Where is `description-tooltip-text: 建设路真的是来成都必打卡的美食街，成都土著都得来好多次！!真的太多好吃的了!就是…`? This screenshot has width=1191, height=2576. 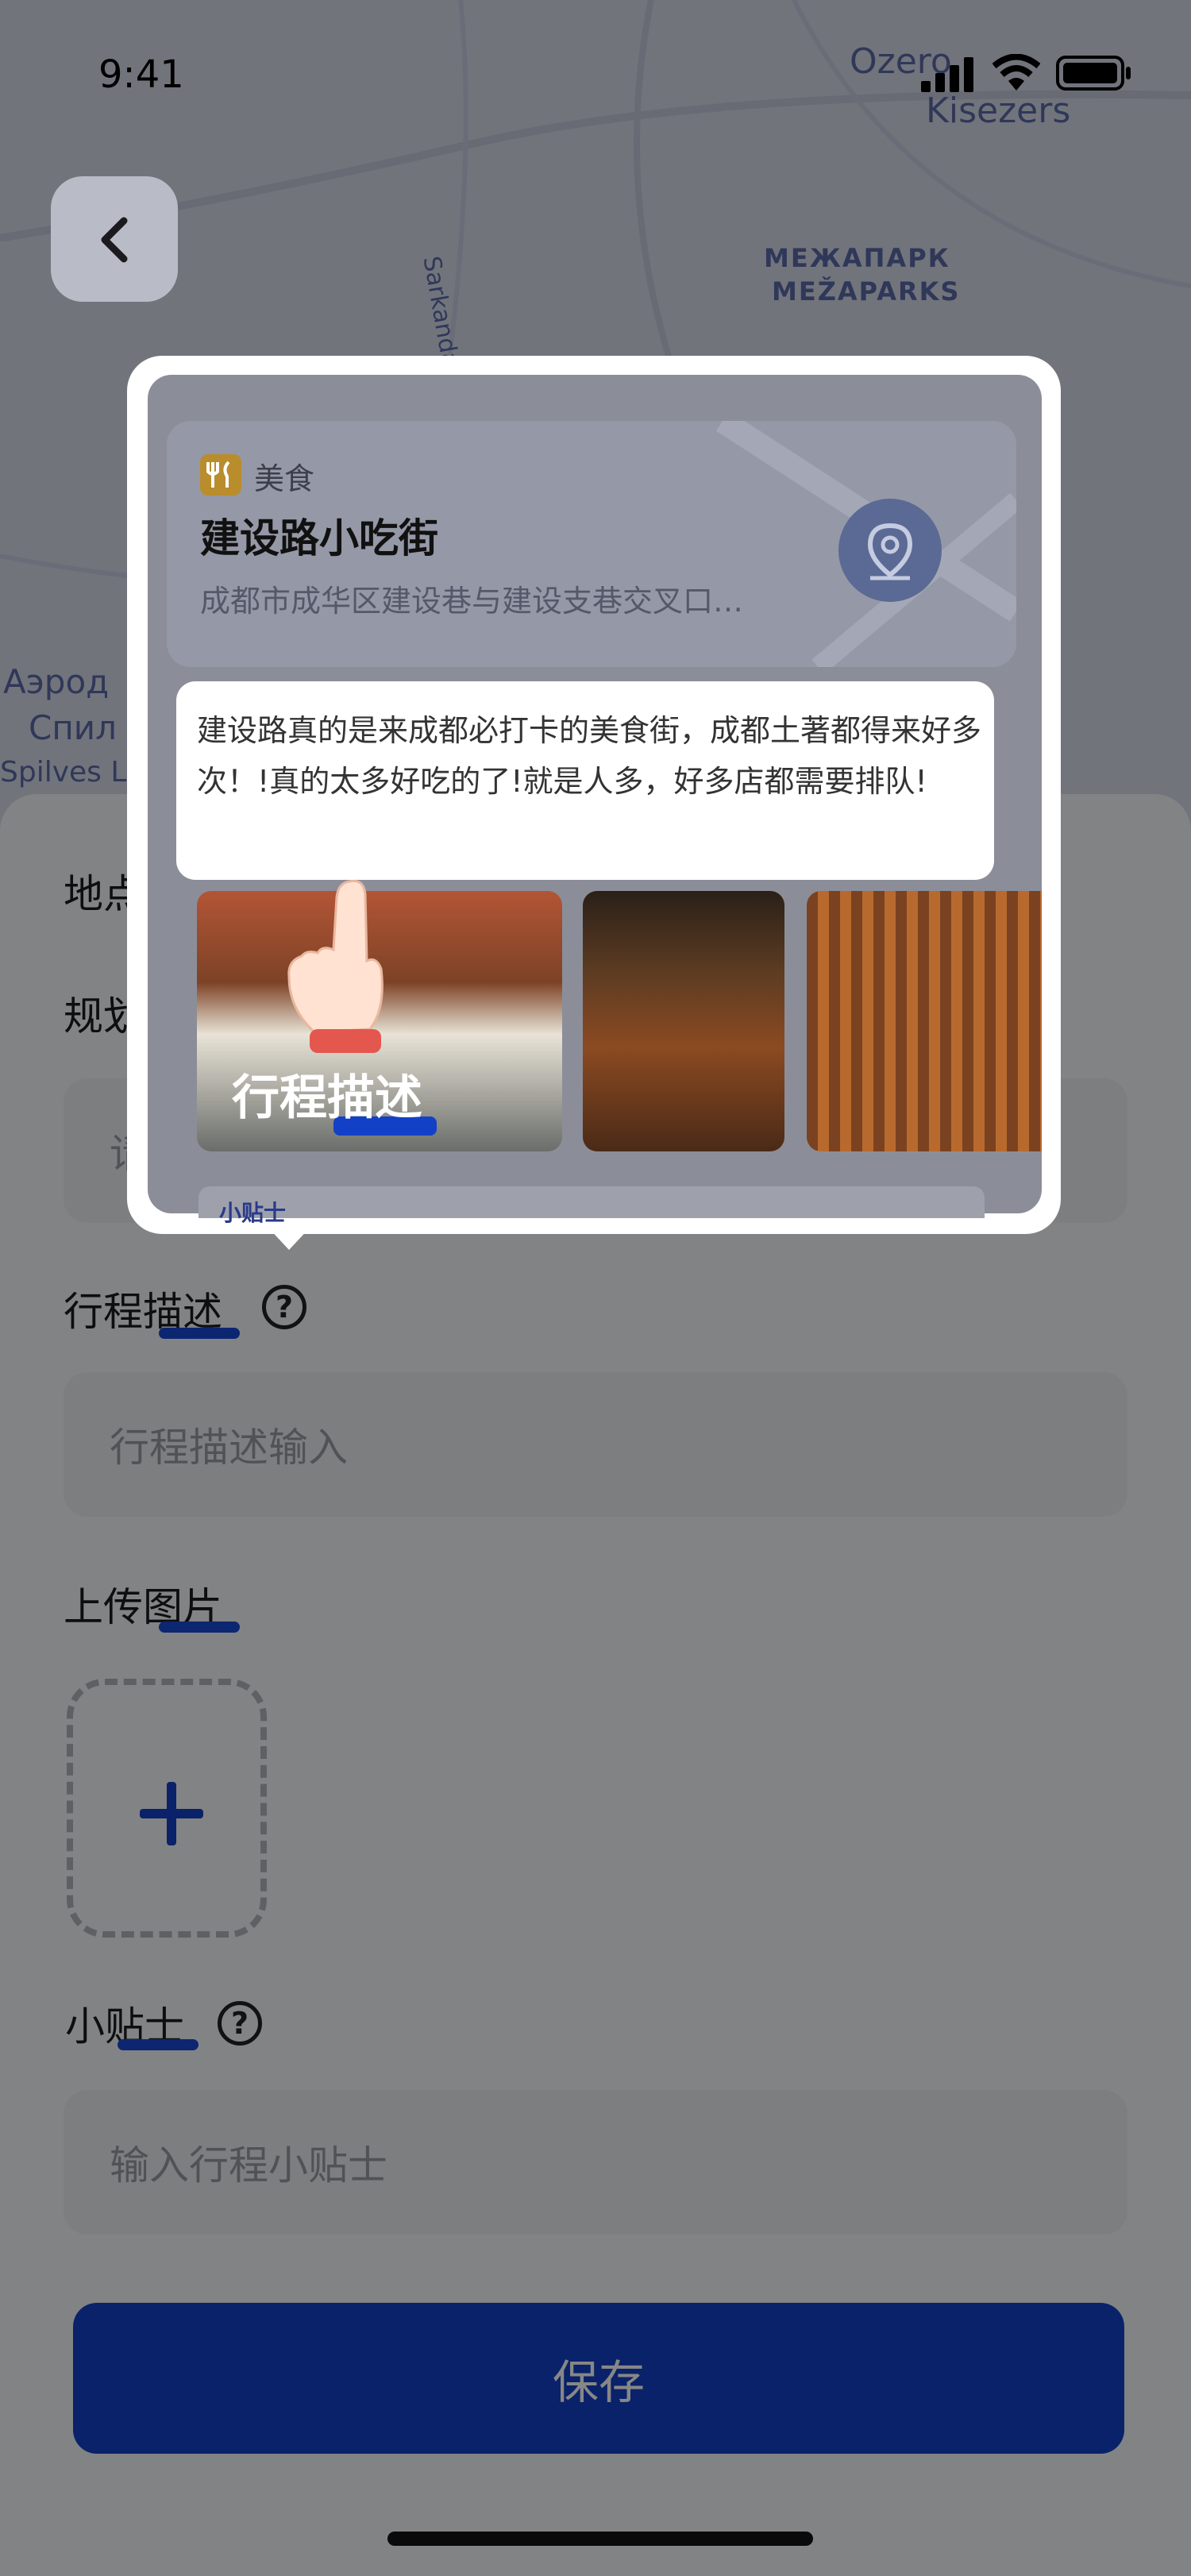 description-tooltip-text: 建设路真的是来成都必打卡的美食街，成都土著都得来好多次！!真的太多好吃的了!就是… is located at coordinates (589, 756).